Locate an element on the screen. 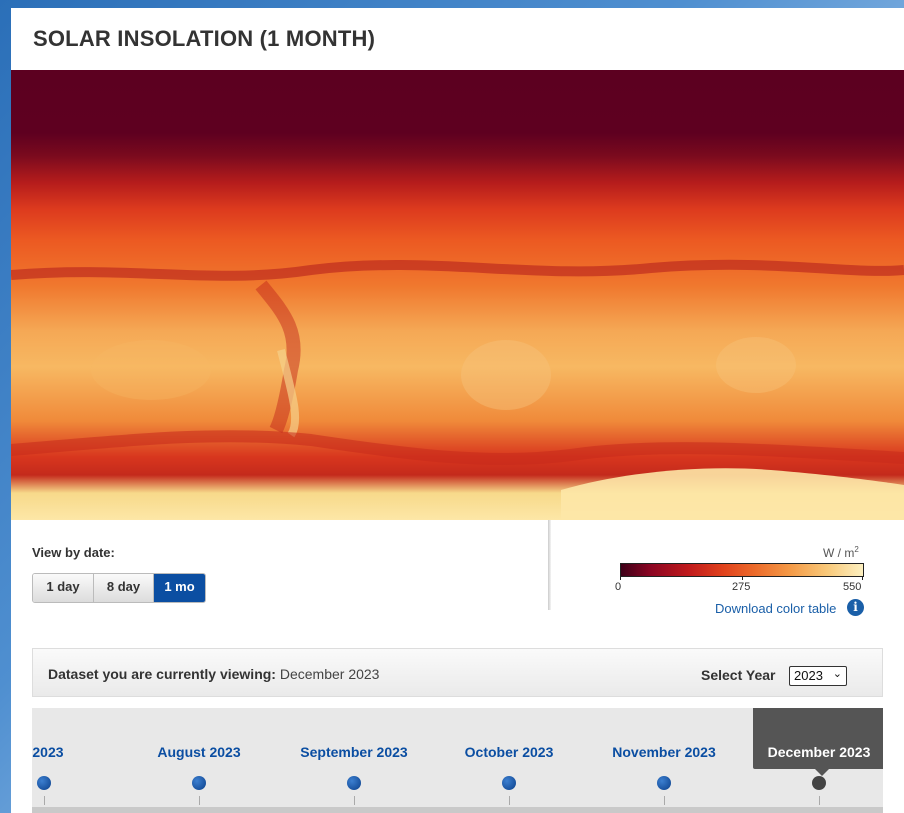  view-8-day-button: 8 day is located at coordinates (124, 588).